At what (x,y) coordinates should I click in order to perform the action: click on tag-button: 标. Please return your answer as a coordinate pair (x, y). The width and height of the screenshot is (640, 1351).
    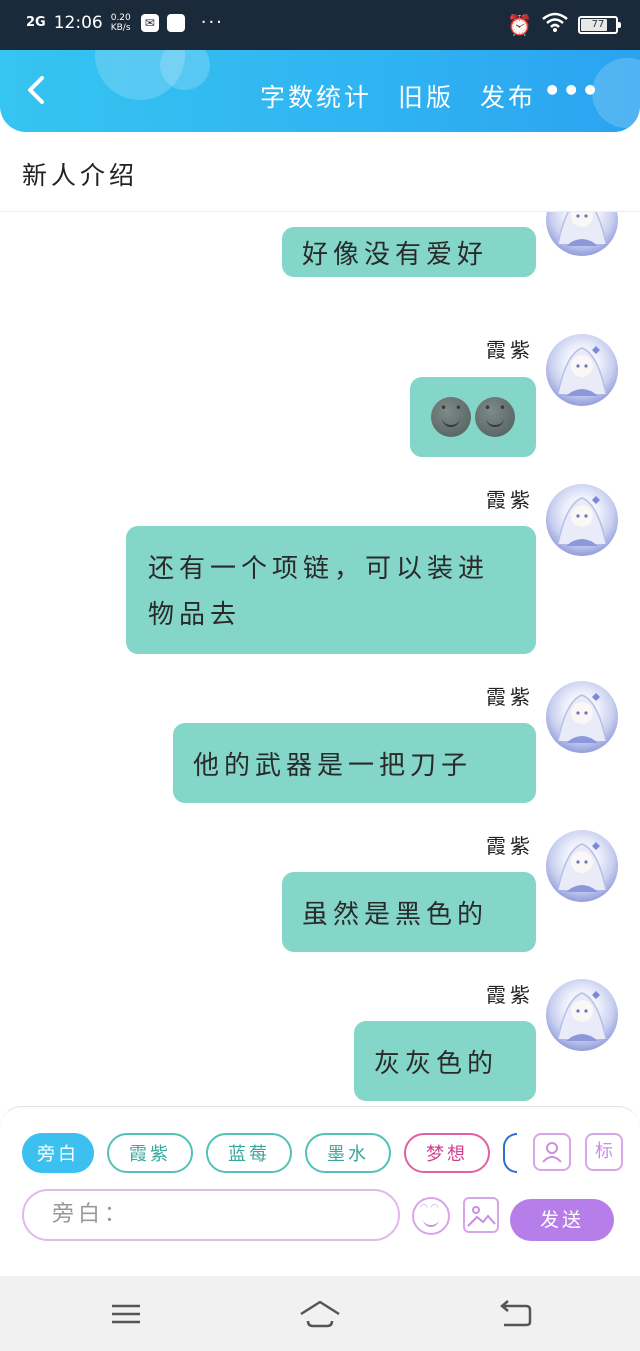
    Looking at the image, I should click on (604, 1152).